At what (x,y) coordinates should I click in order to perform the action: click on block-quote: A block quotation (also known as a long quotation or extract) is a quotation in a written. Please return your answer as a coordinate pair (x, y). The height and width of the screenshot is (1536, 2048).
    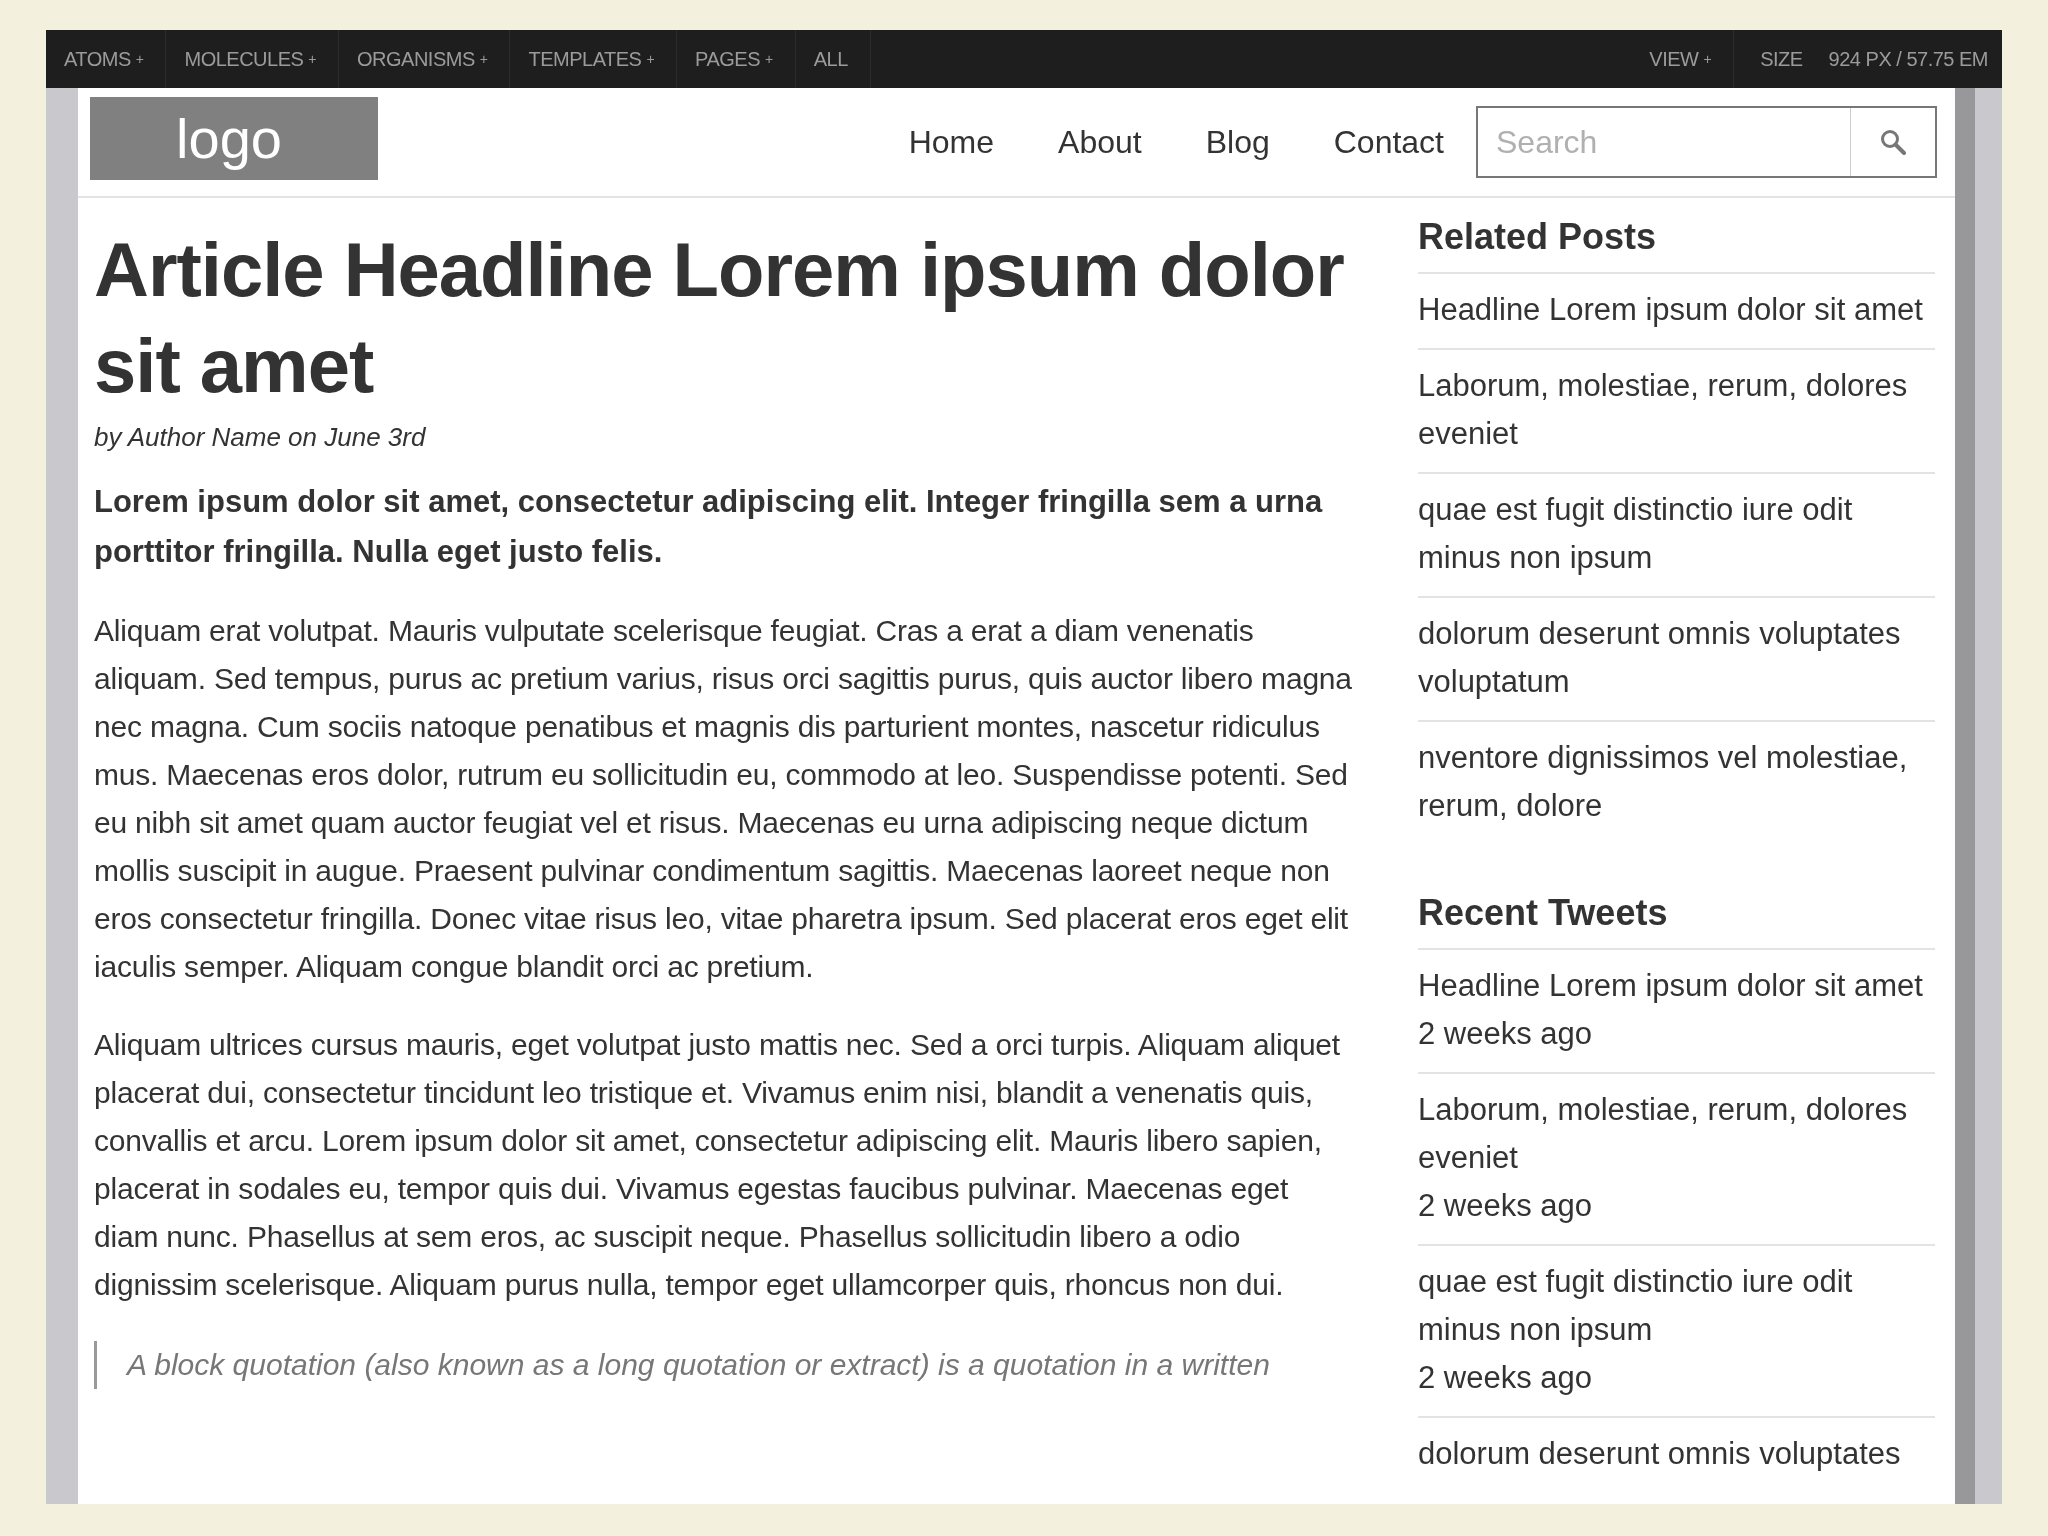
    Looking at the image, I should click on (725, 1365).